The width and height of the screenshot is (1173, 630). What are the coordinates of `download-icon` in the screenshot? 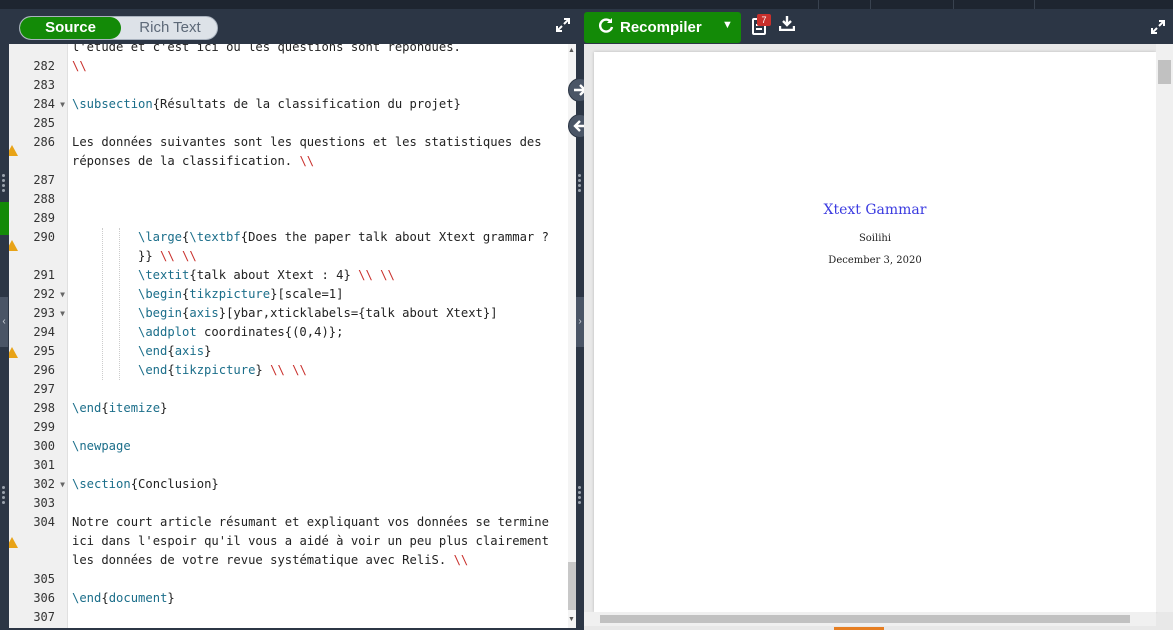 It's located at (787, 25).